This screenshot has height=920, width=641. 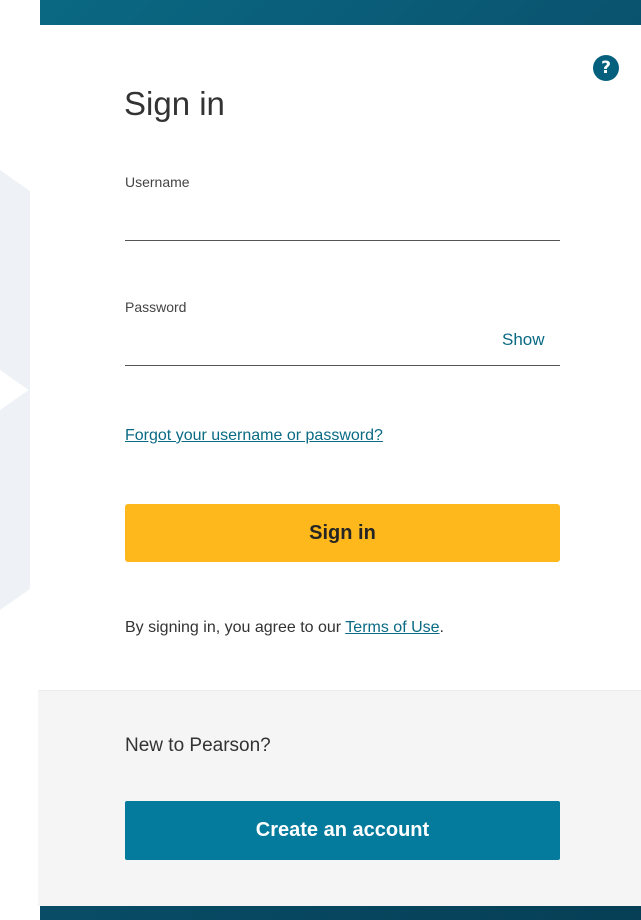 I want to click on question-icon: ?, so click(x=606, y=68).